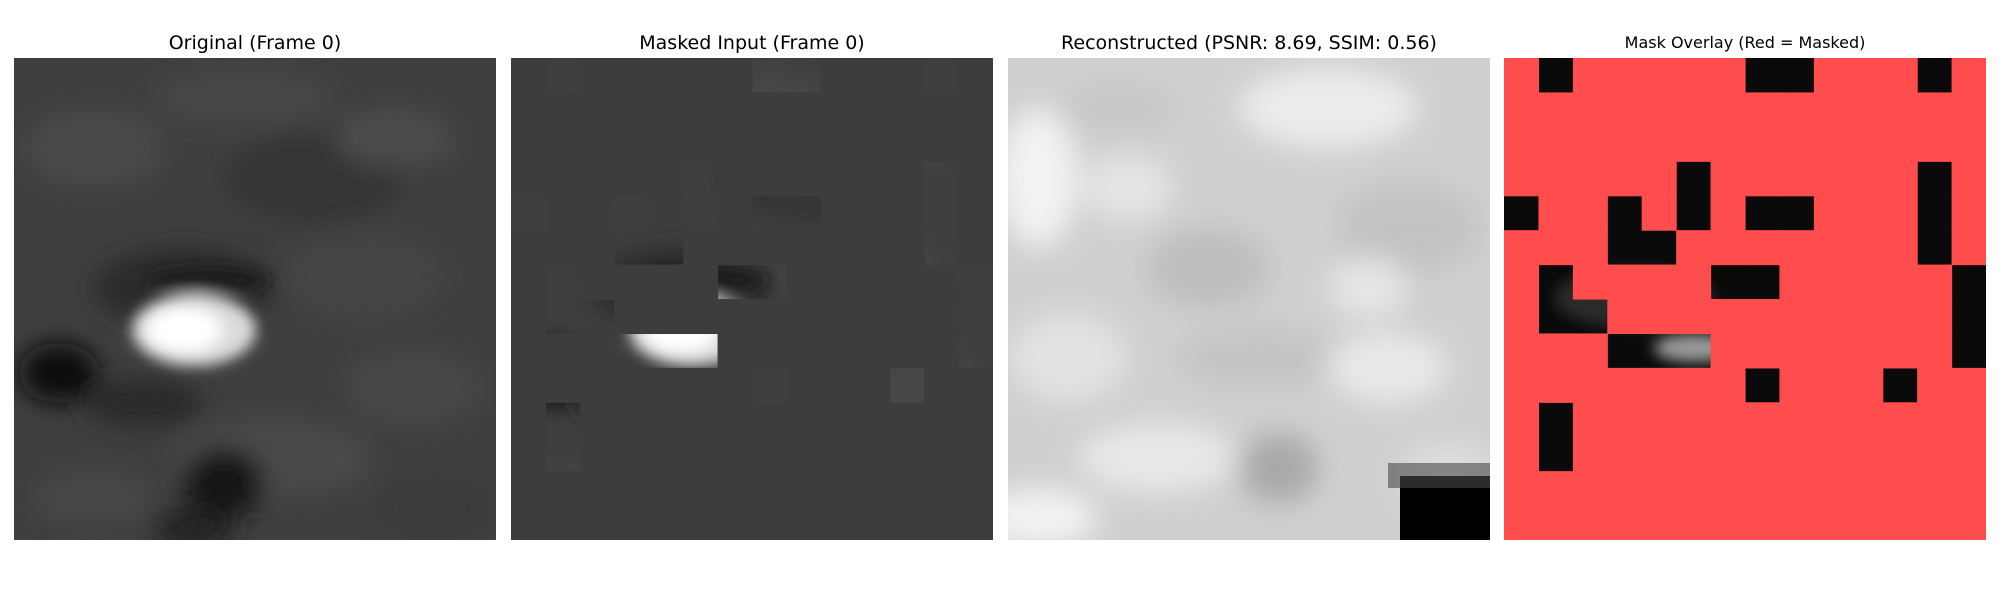  Describe the element at coordinates (1745, 42) in the screenshot. I see `panel-title-overlay: Mask Overlay (Red = Masked)` at that location.